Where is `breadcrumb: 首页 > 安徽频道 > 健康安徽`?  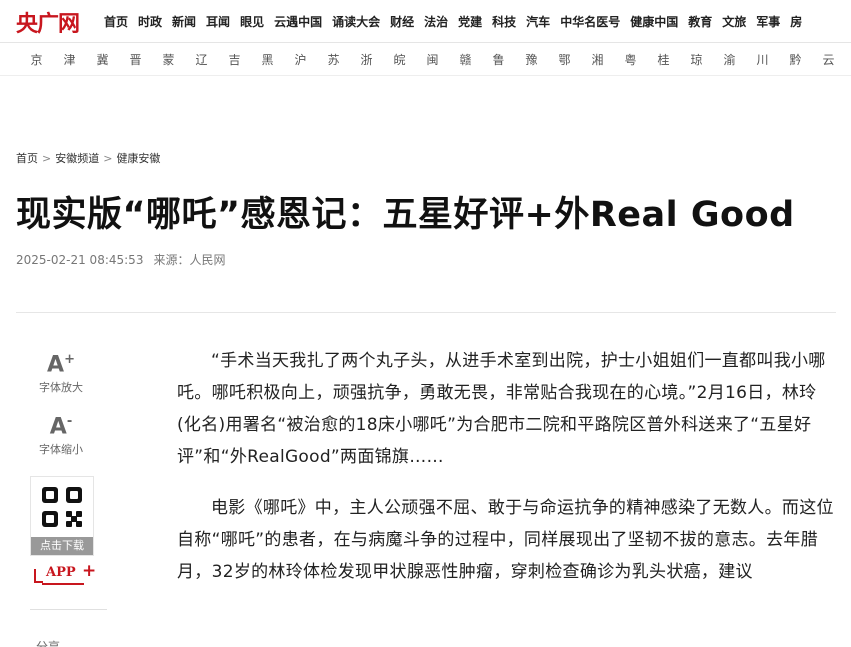 breadcrumb: 首页 > 安徽频道 > 健康安徽 is located at coordinates (88, 158).